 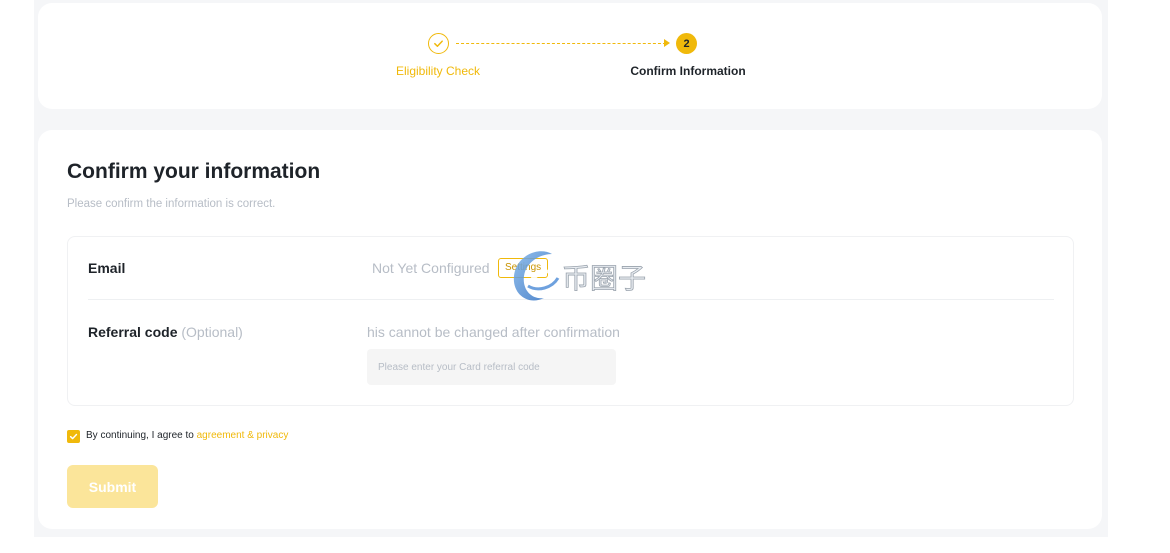 What do you see at coordinates (133, 332) in the screenshot?
I see `referral-label-text: Referral code` at bounding box center [133, 332].